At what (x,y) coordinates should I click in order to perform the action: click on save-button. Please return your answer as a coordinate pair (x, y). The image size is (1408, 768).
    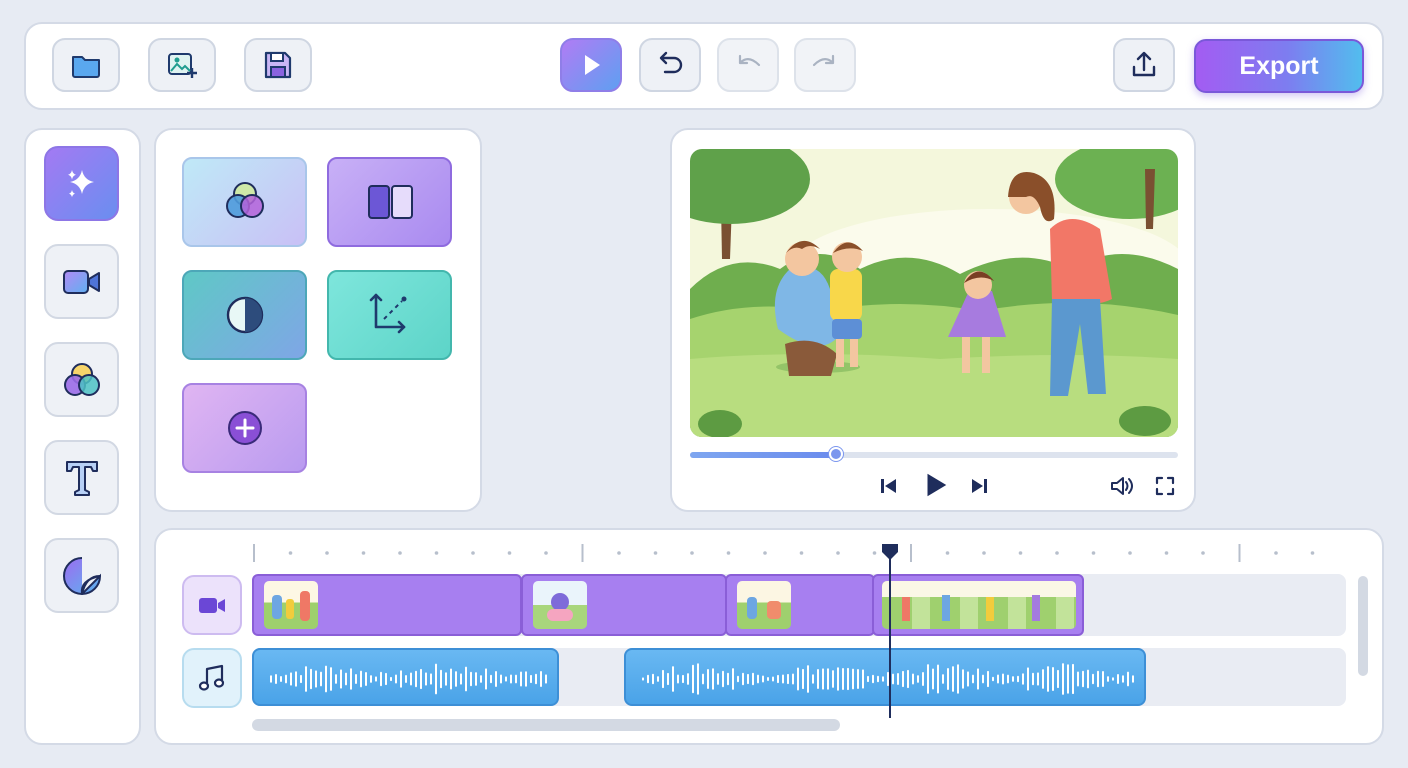
    Looking at the image, I should click on (278, 65).